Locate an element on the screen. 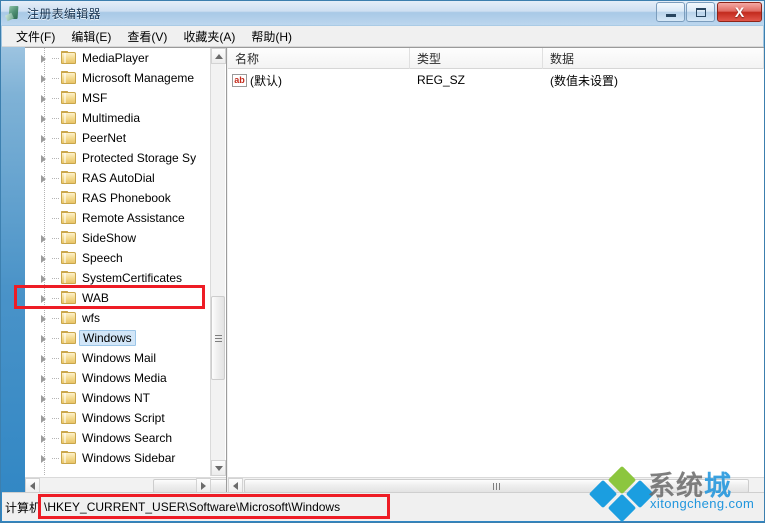  tree-item-label: SystemCertificates is located at coordinates (132, 278).